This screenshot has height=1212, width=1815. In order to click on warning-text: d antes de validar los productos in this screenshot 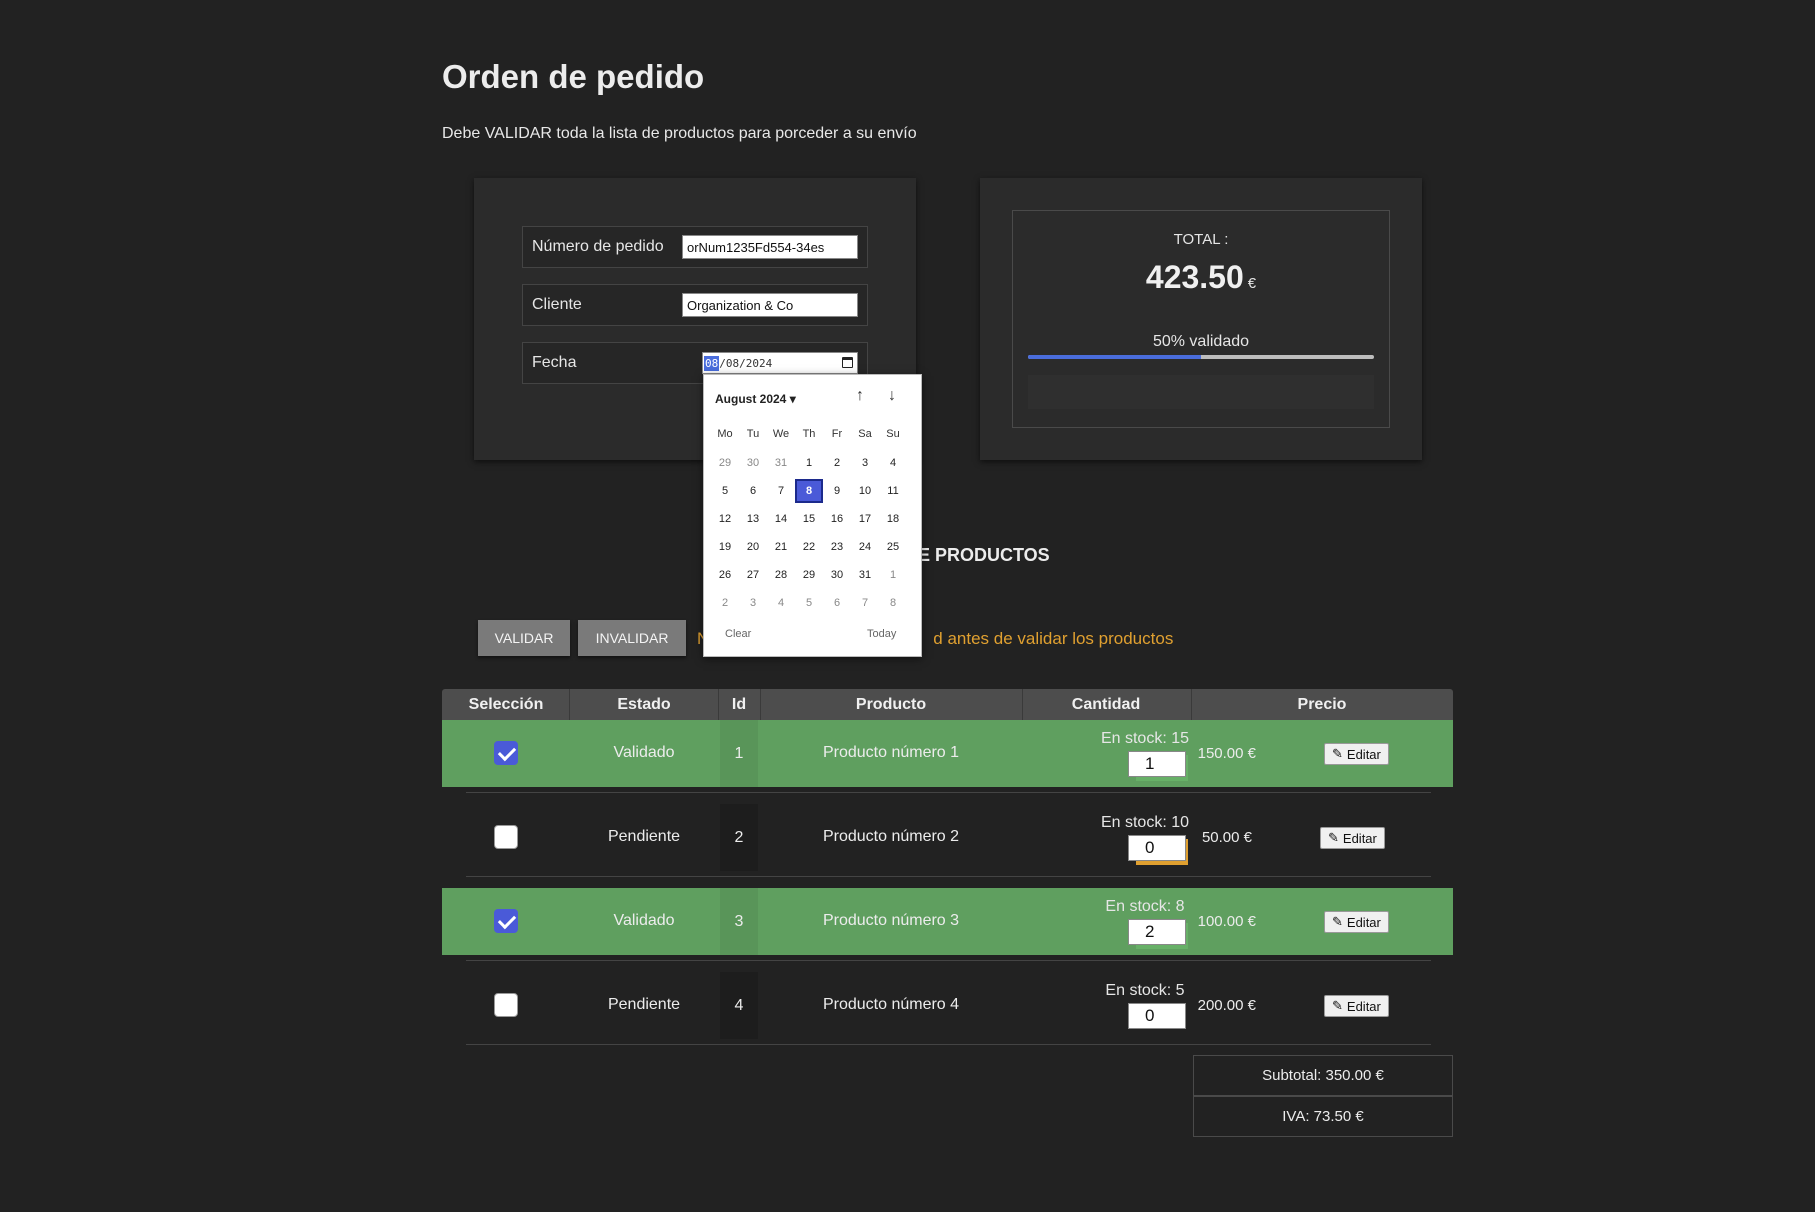, I will do `click(1053, 638)`.